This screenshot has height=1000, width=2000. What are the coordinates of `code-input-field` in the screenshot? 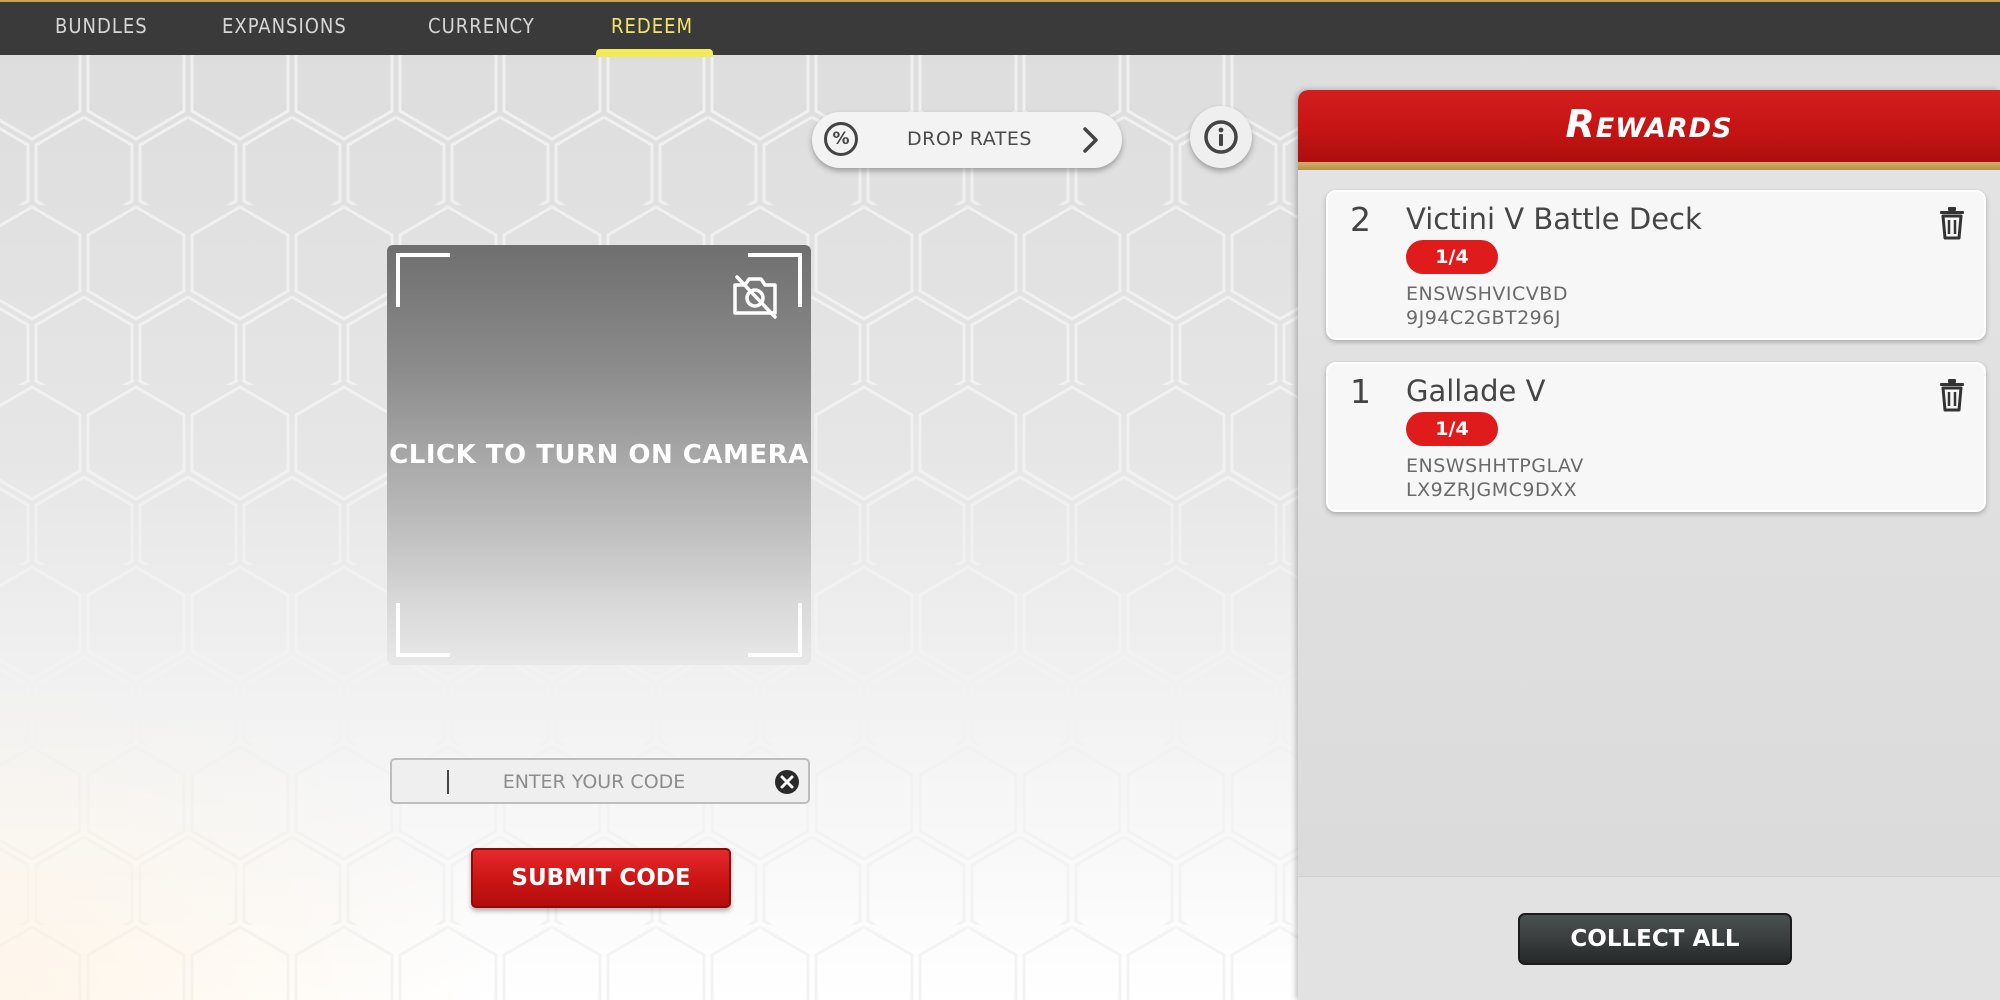 It's located at (600, 781).